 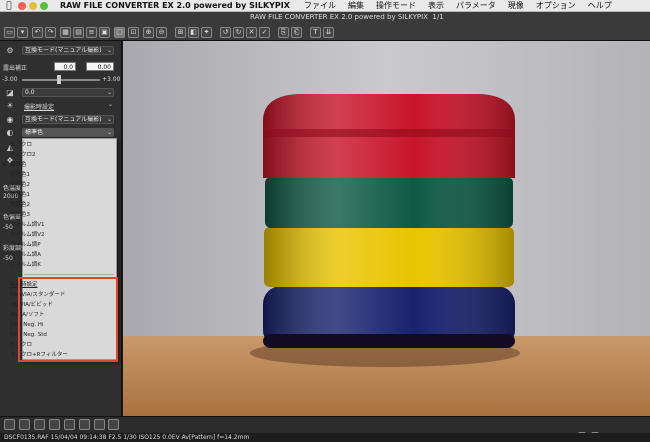 What do you see at coordinates (47, 265) in the screenshot?
I see `dropdown-item: フィルム調K` at bounding box center [47, 265].